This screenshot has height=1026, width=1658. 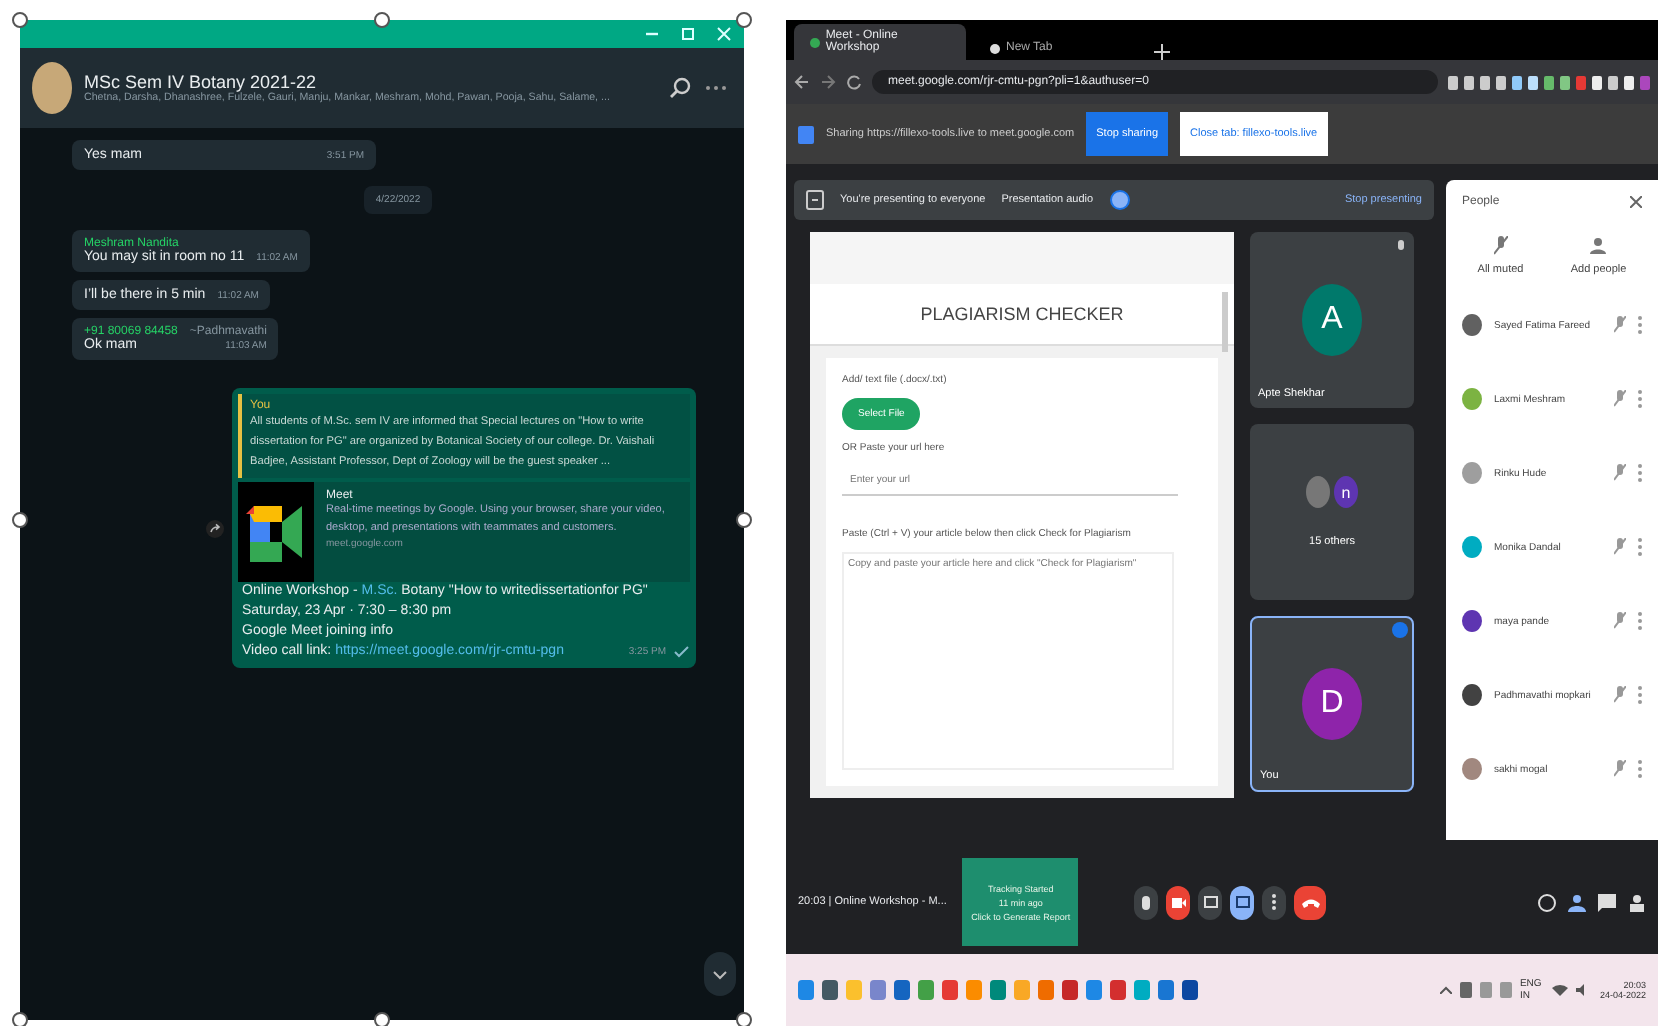 What do you see at coordinates (276, 532) in the screenshot?
I see `video-camera-logo-icon` at bounding box center [276, 532].